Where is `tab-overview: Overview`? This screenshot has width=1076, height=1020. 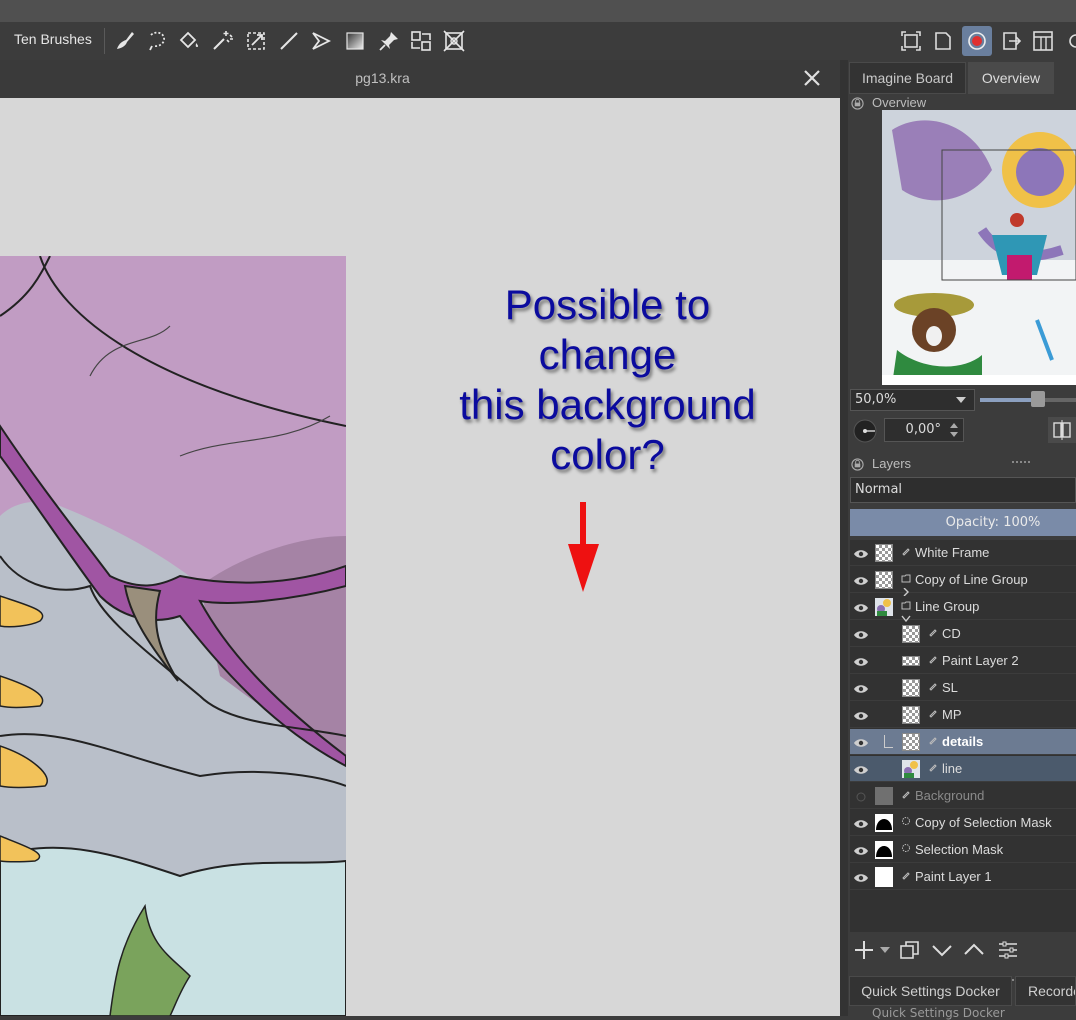 tab-overview: Overview is located at coordinates (1011, 78).